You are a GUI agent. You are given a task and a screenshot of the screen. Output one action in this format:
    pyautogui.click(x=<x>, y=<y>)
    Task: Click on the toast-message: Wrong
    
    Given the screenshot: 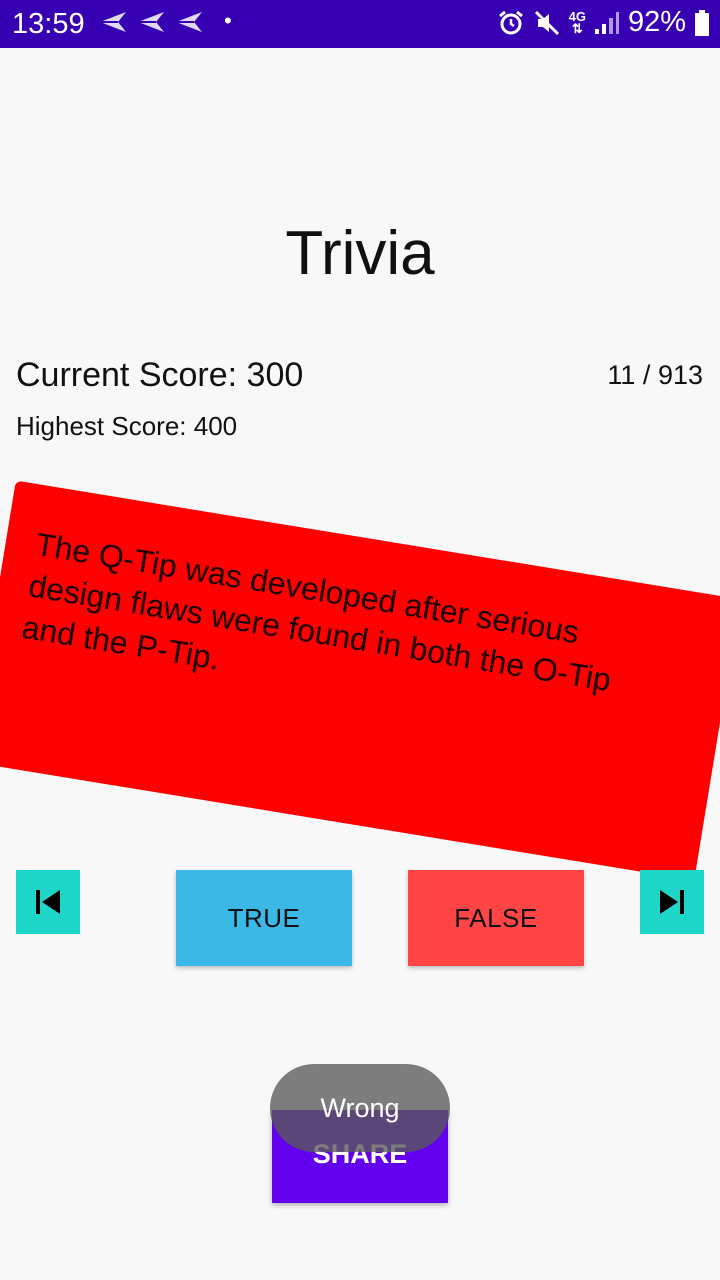 What is the action you would take?
    pyautogui.click(x=360, y=1108)
    